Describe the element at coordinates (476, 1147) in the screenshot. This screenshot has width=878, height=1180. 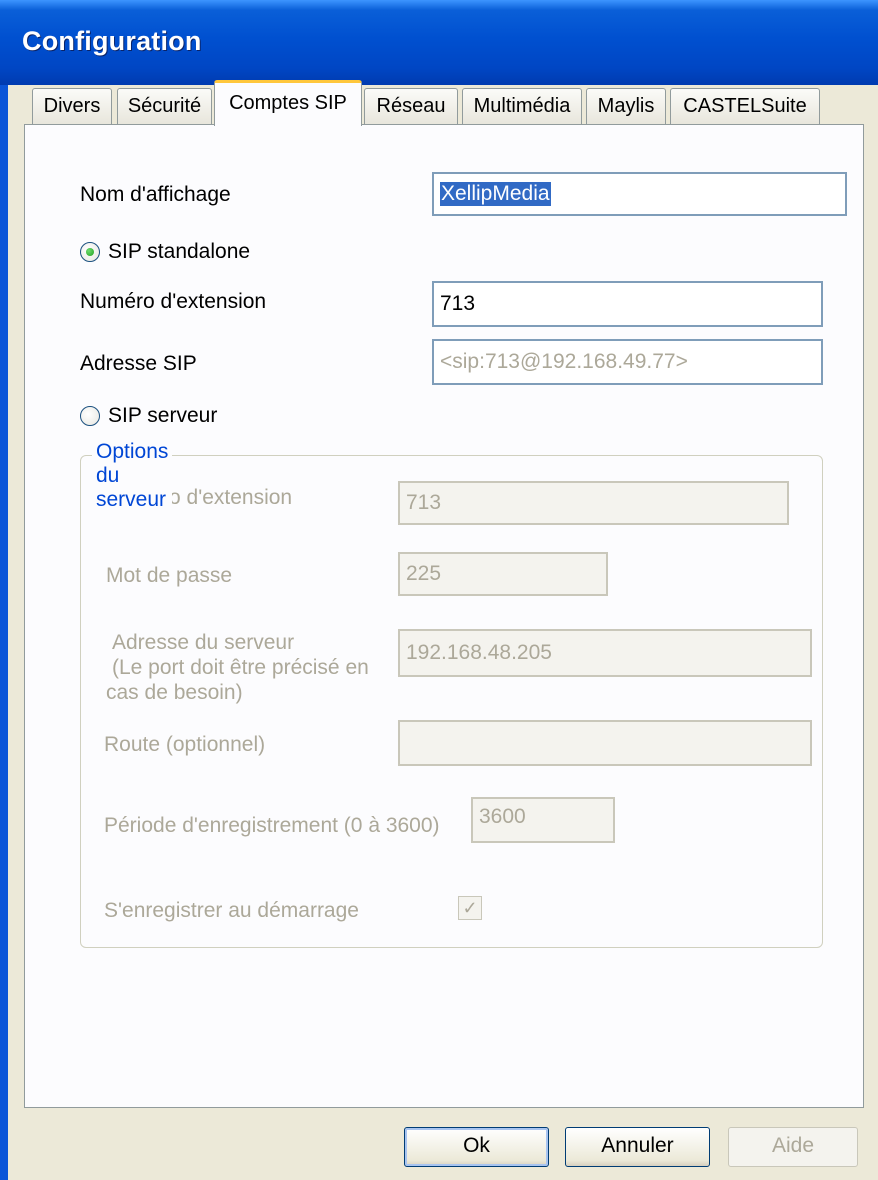
I see `ok-button: Ok` at that location.